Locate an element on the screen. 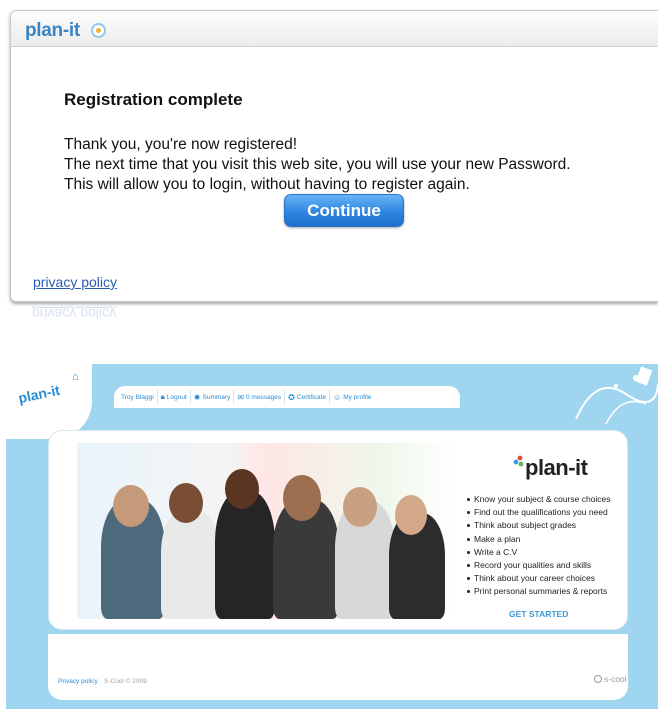 The width and height of the screenshot is (658, 709). footer-panel is located at coordinates (338, 667).